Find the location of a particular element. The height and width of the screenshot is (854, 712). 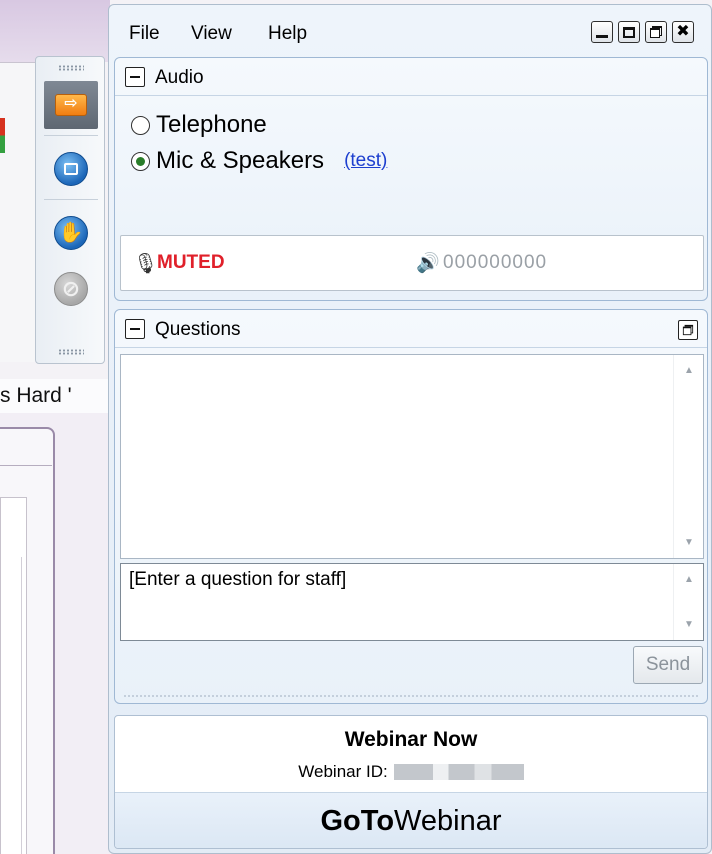

questions-popout-button is located at coordinates (688, 330).